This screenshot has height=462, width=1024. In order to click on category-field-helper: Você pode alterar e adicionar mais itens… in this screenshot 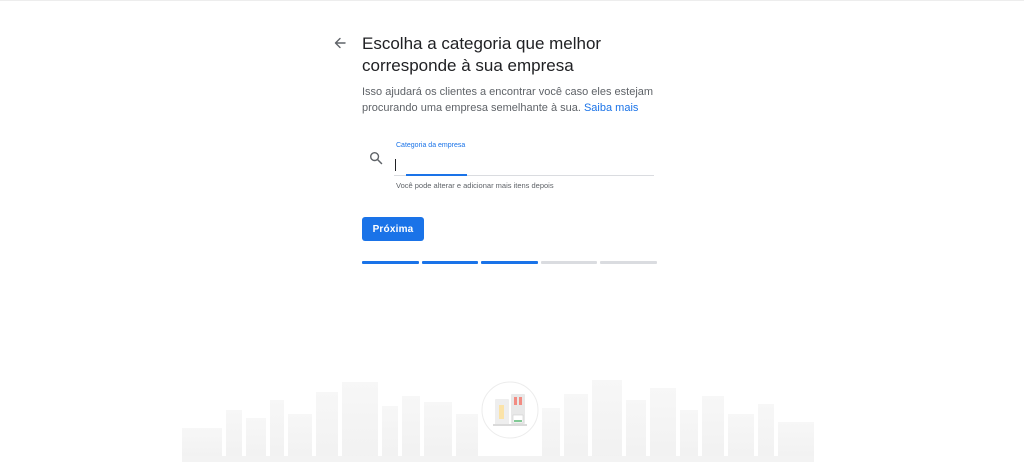, I will do `click(475, 185)`.